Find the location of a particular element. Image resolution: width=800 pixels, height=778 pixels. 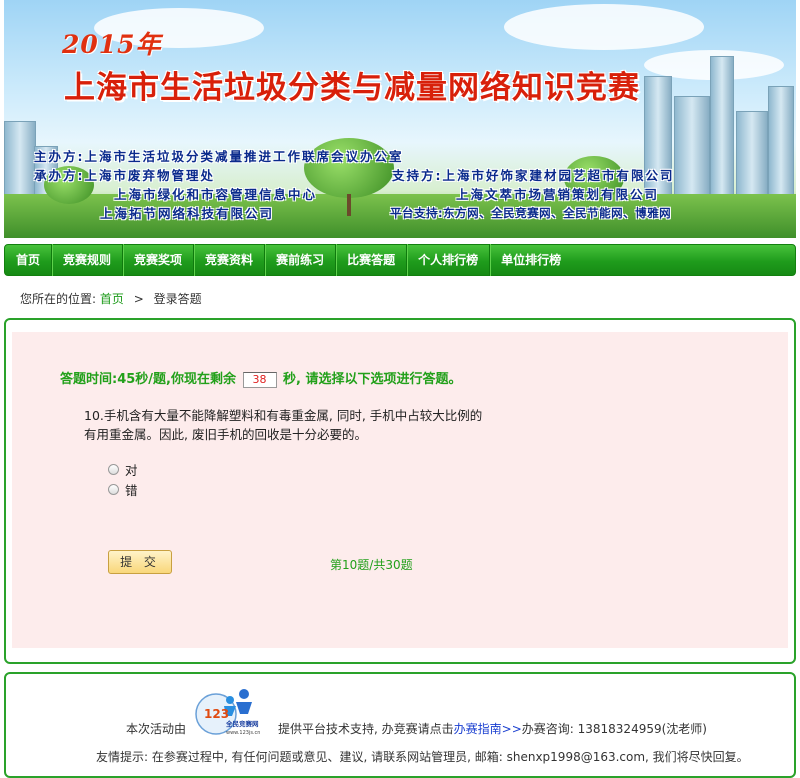

nav-item-unit-rank: 单位排行榜 is located at coordinates (531, 260).